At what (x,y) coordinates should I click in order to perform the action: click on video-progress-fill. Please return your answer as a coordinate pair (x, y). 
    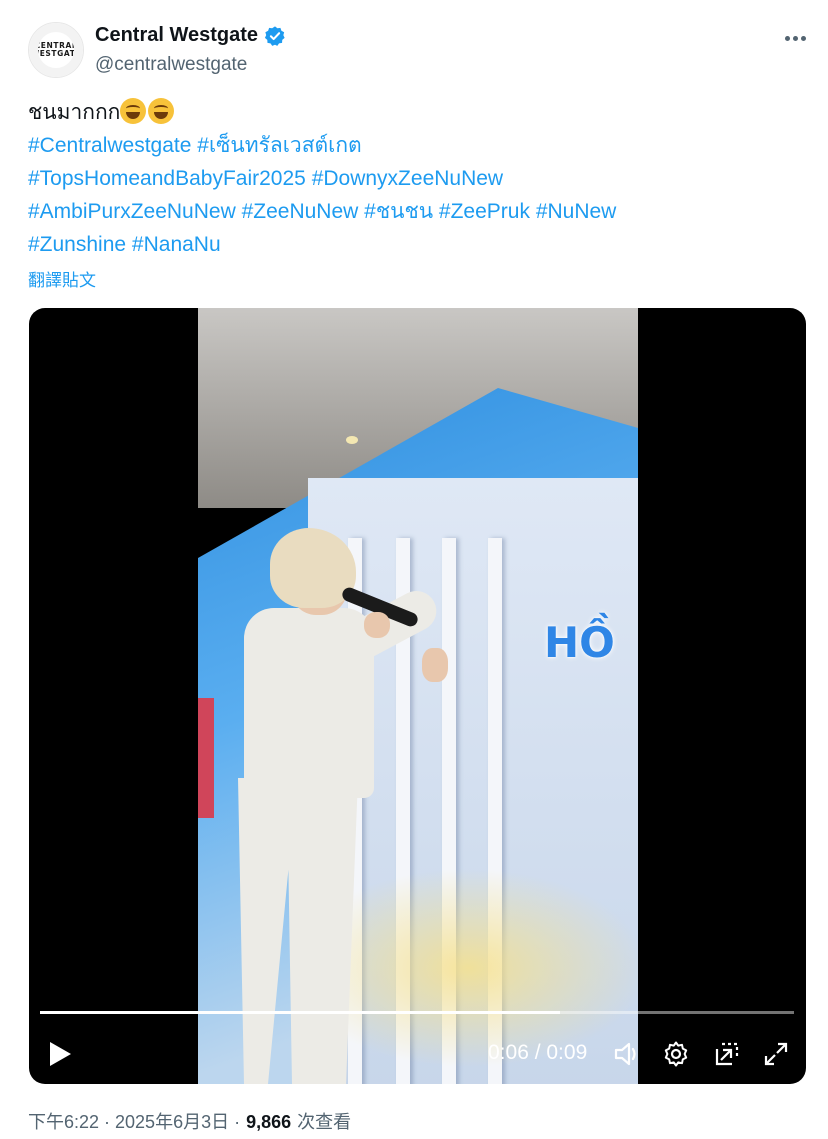
    Looking at the image, I should click on (300, 1012).